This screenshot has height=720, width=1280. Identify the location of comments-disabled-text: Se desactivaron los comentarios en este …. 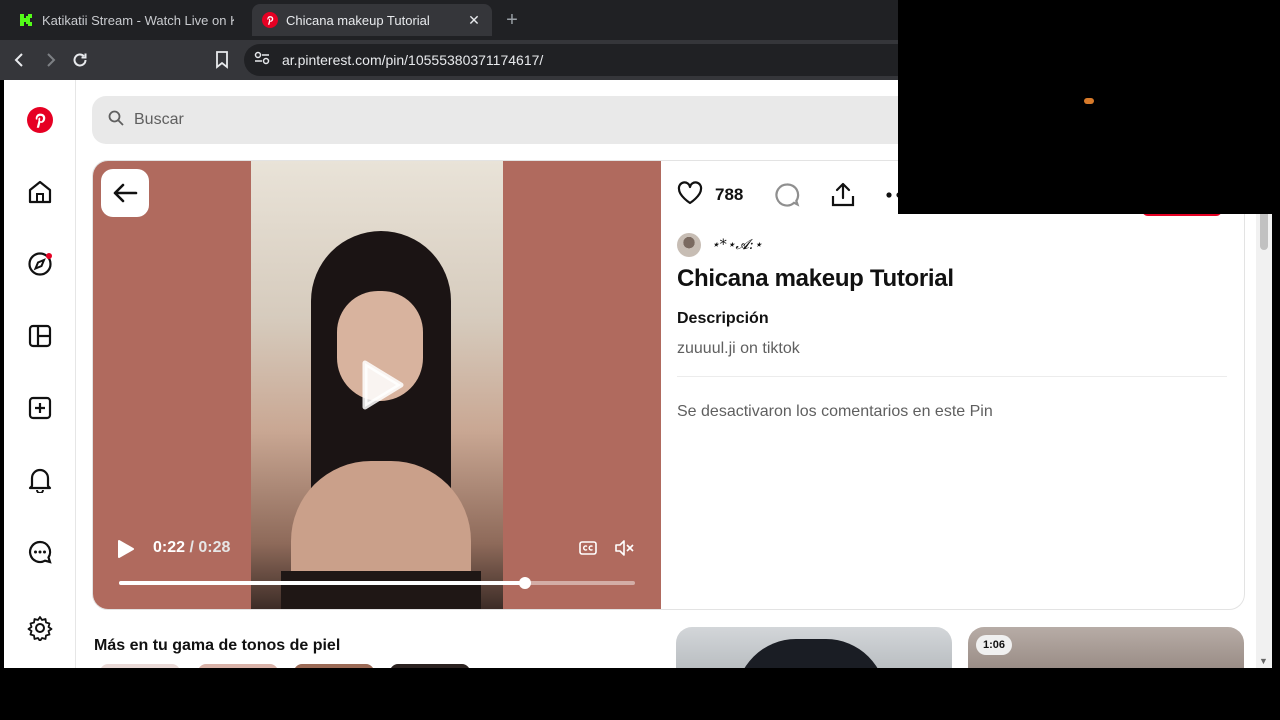
(835, 411).